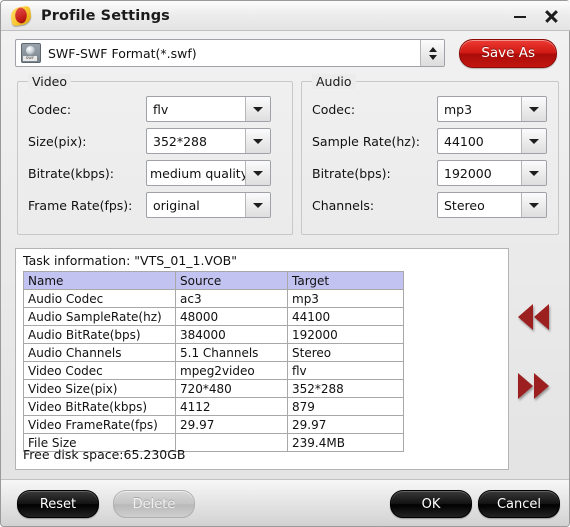  Describe the element at coordinates (285, 502) in the screenshot. I see `dialog-footer: Reset Delete OK Cancel` at that location.